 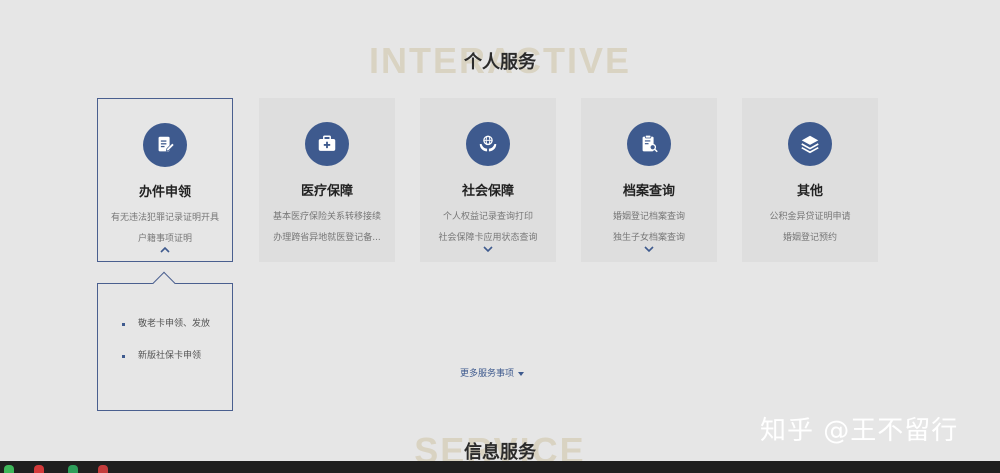 I want to click on section-header-personal: INTERACTIVE 个人服务, so click(x=500, y=60).